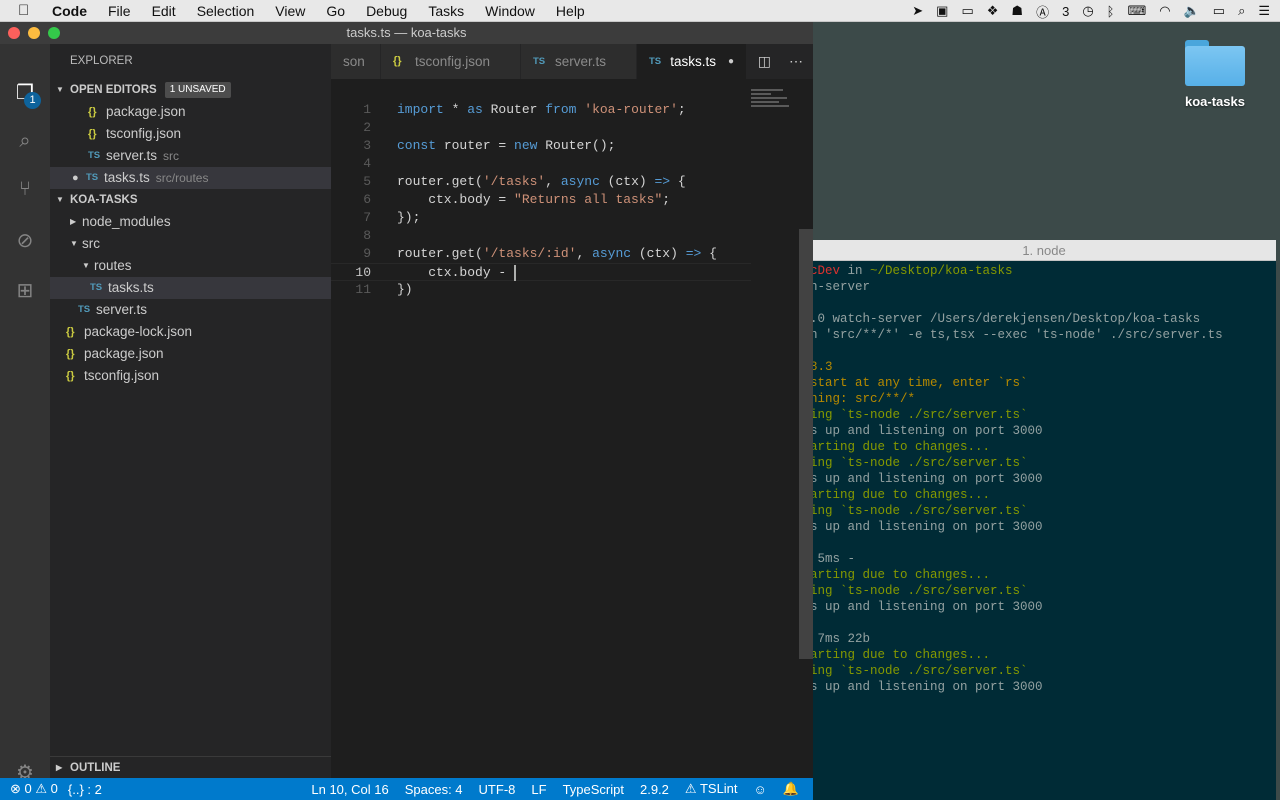  Describe the element at coordinates (25, 241) in the screenshot. I see `debug-icon: ⊘` at that location.